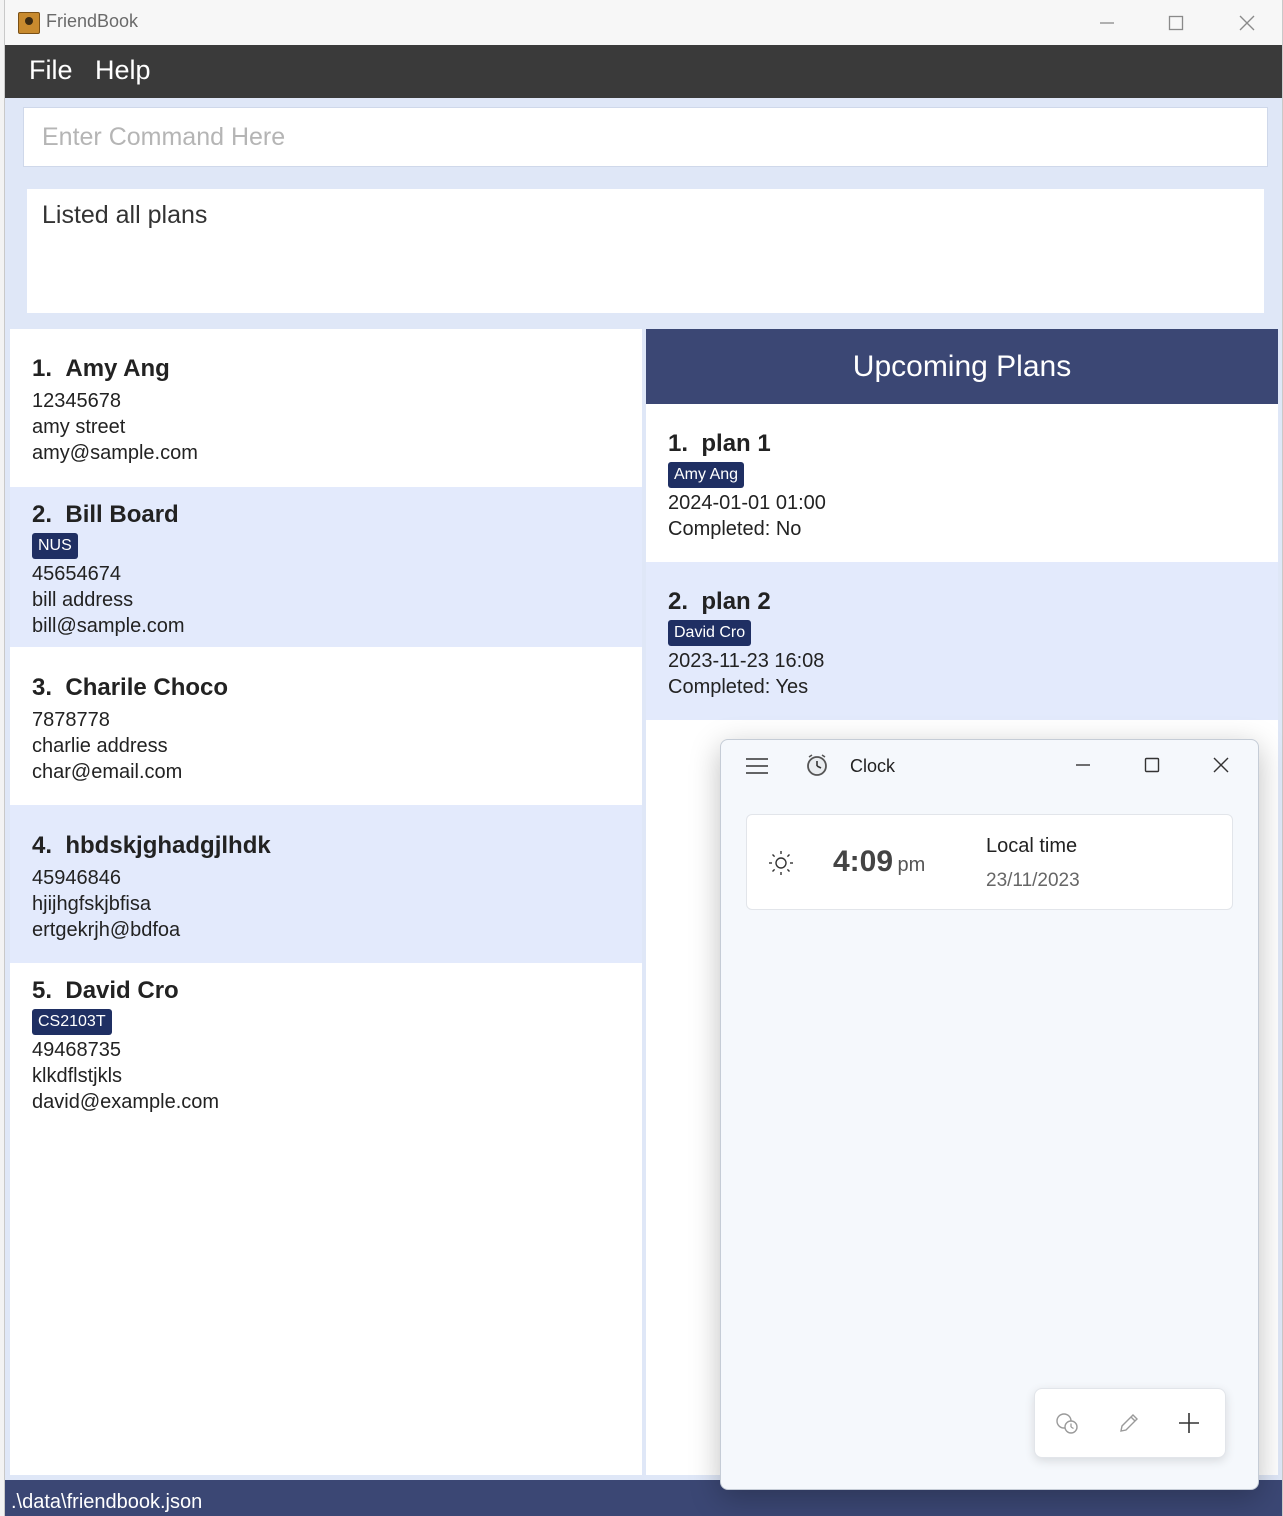 This screenshot has height=1516, width=1283. I want to click on pencil-icon, so click(1129, 1423).